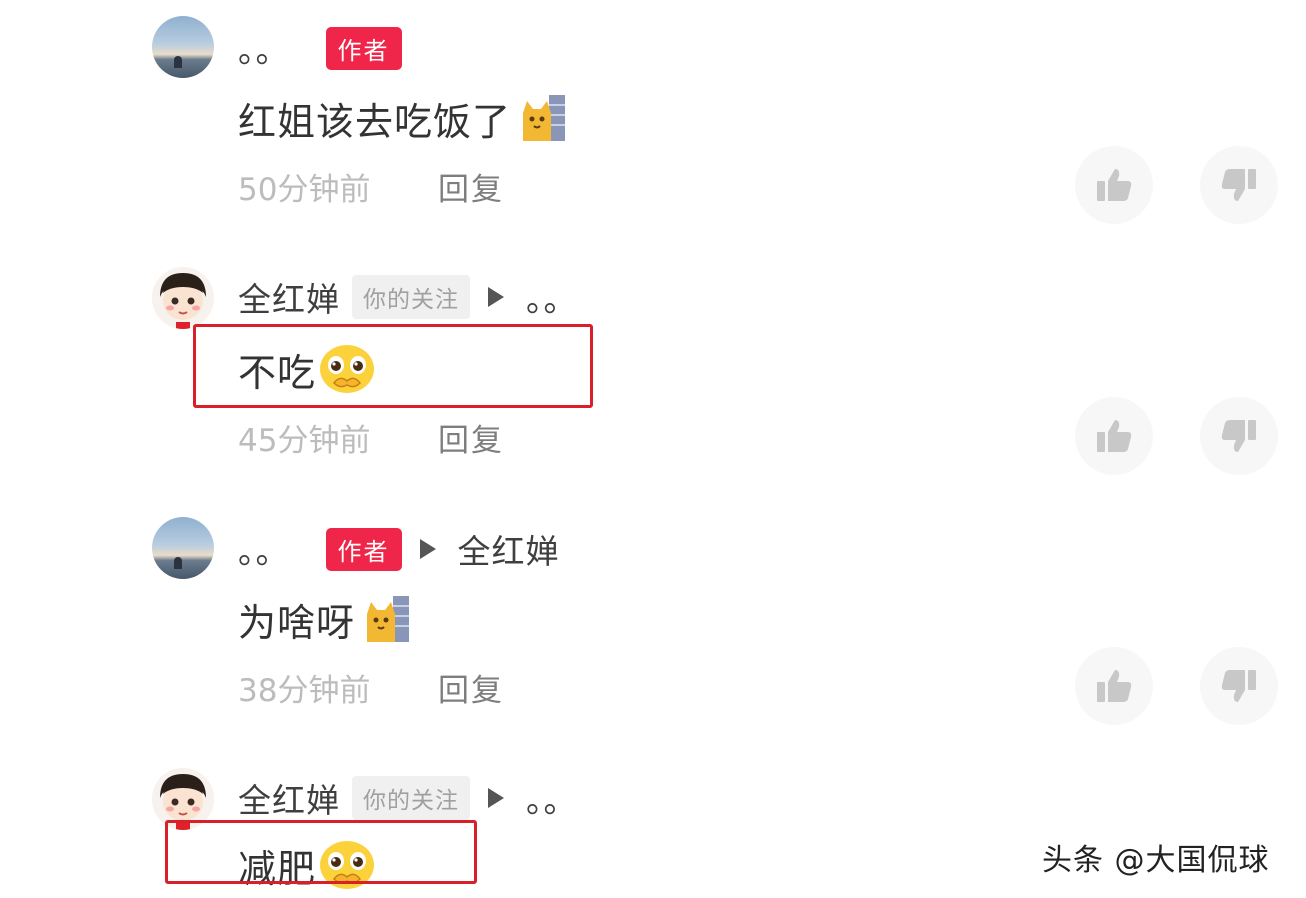 This screenshot has height=898, width=1306. Describe the element at coordinates (1156, 860) in the screenshot. I see `watermark: 头条 @大国侃球` at that location.